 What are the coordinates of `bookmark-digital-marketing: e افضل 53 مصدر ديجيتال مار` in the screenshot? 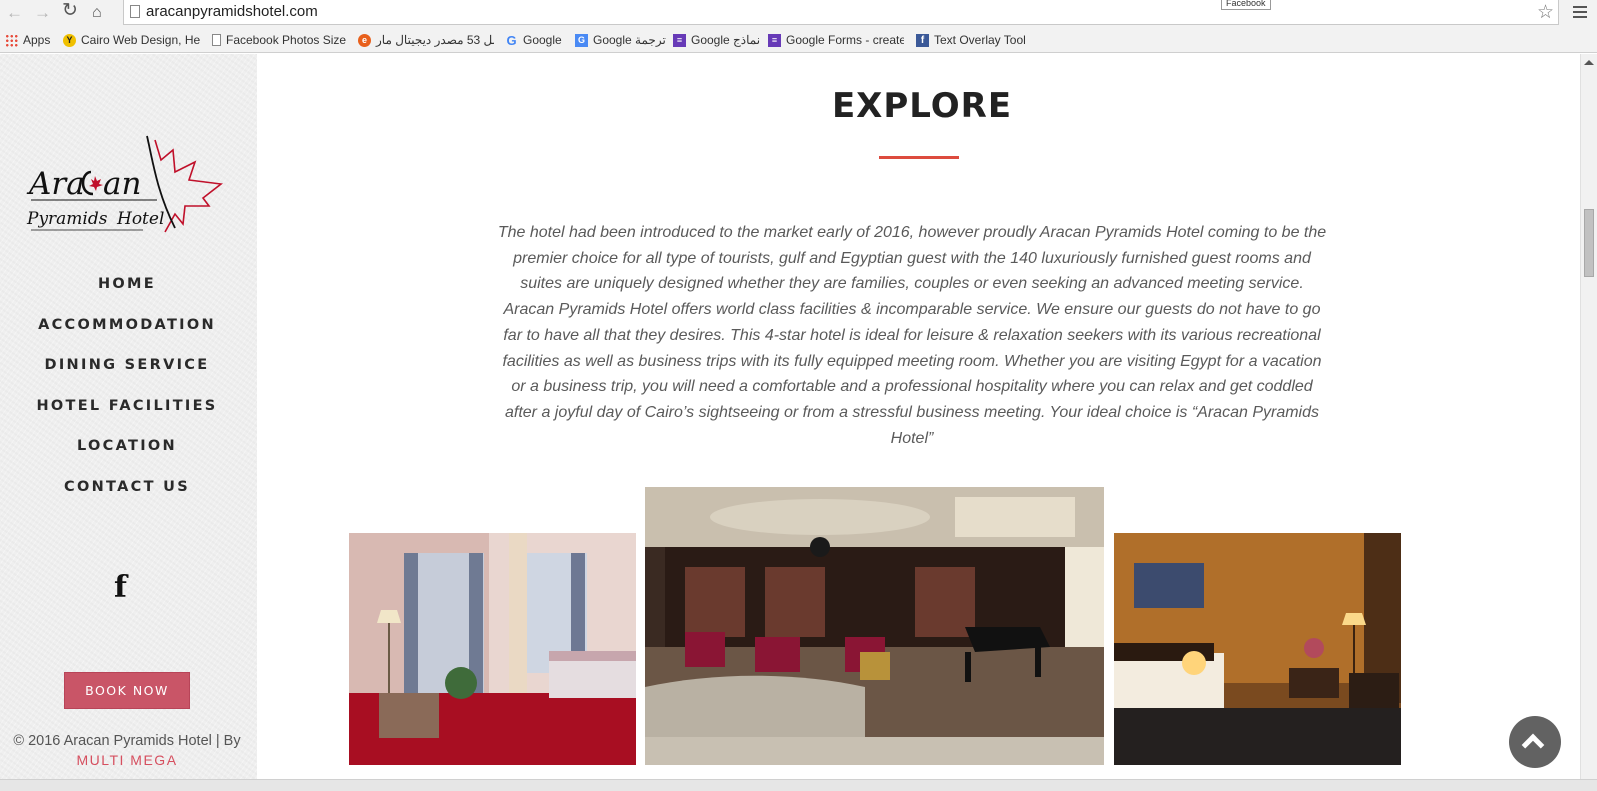 It's located at (426, 40).